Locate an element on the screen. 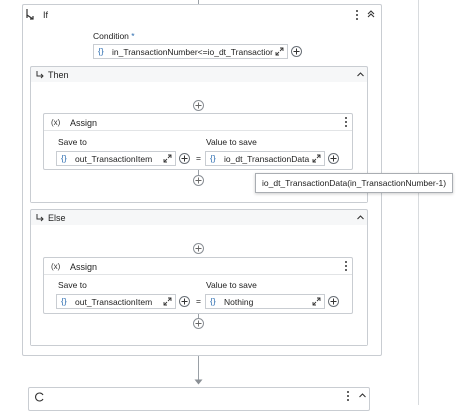 This screenshot has width=474, height=411. else-save-to-add-button is located at coordinates (184, 301).